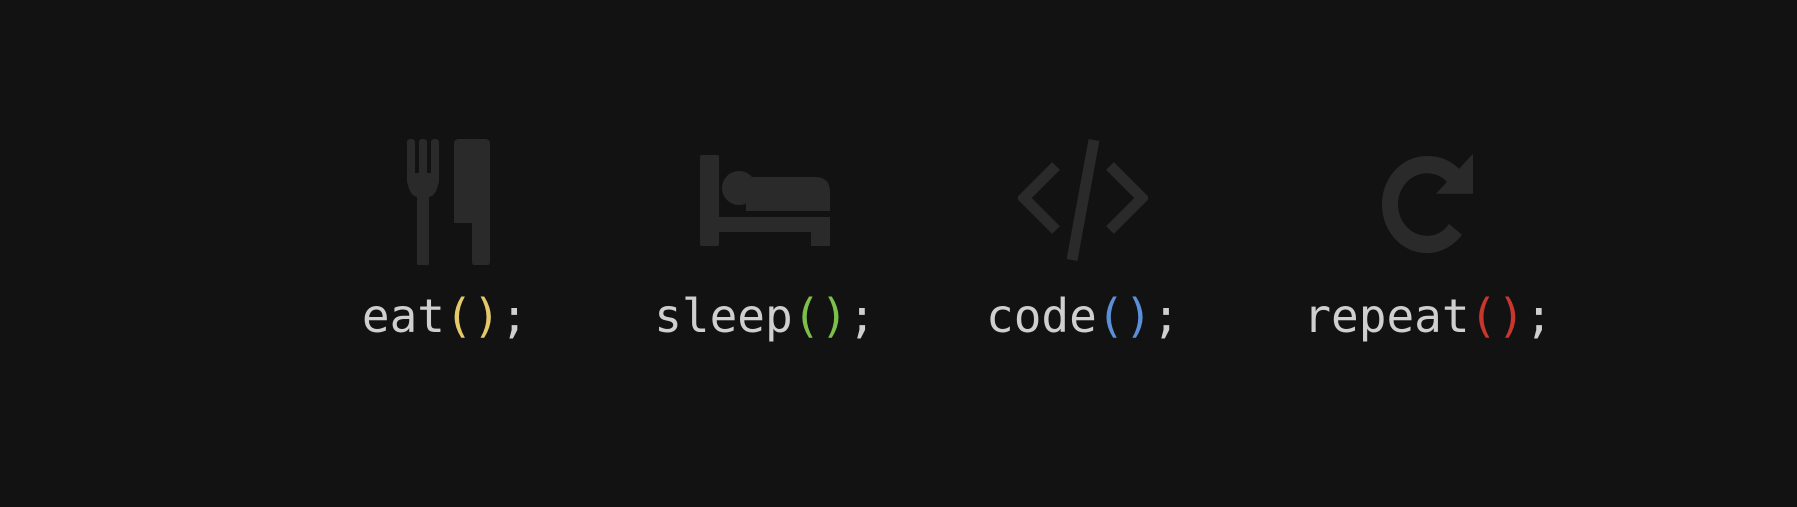 Image resolution: width=1797 pixels, height=507 pixels. What do you see at coordinates (1427, 203) in the screenshot?
I see `repeat-icon-svg` at bounding box center [1427, 203].